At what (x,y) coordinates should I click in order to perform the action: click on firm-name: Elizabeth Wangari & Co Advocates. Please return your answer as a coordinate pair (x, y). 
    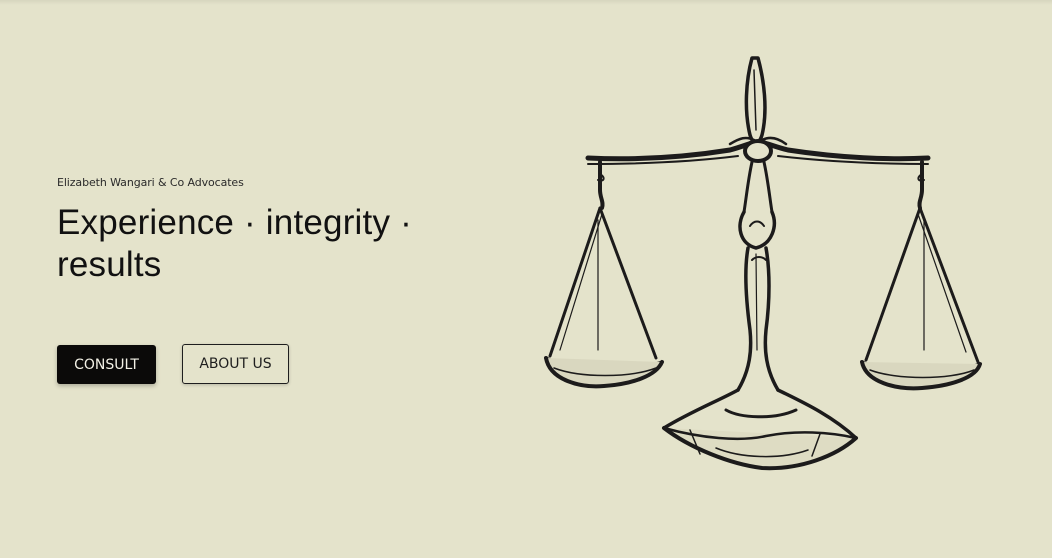
    Looking at the image, I should click on (150, 182).